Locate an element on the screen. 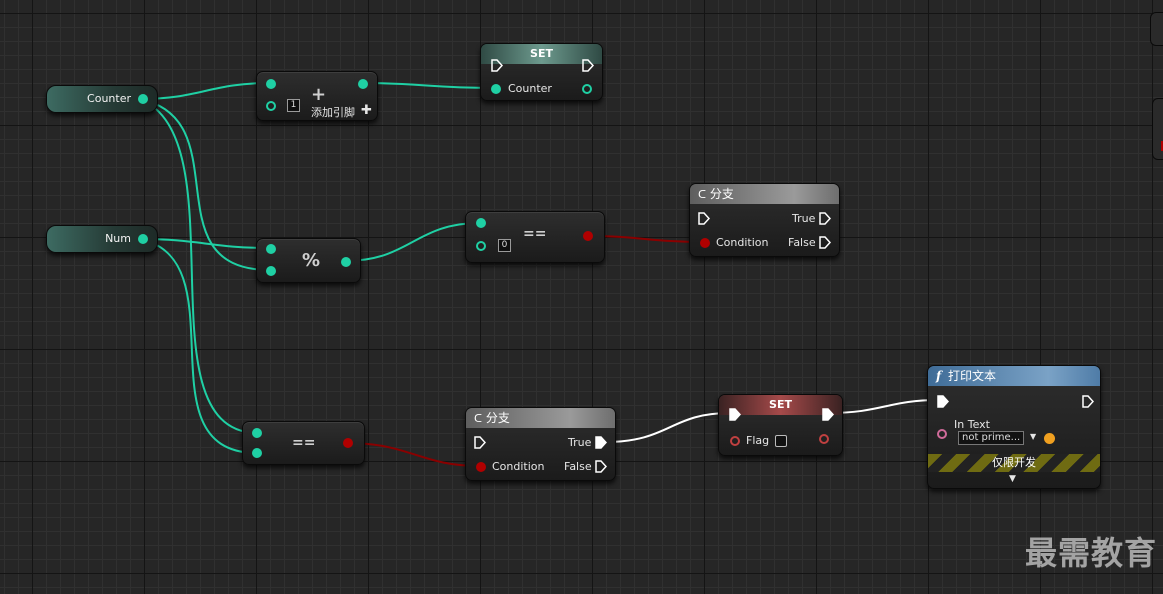 This screenshot has height=594, width=1163. set-counter-output-pin is located at coordinates (587, 89).